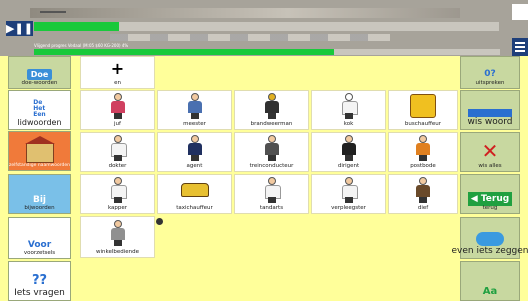  What do you see at coordinates (348, 148) in the screenshot?
I see `conductor-music-icon` at bounding box center [348, 148].